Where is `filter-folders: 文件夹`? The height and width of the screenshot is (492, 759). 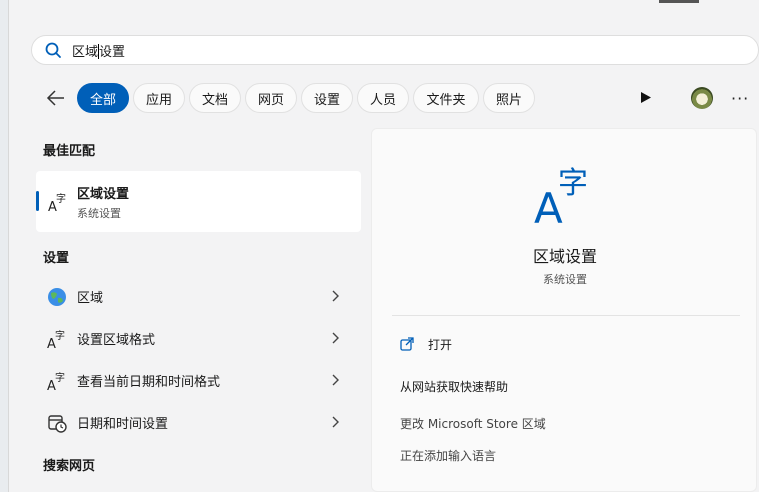
filter-folders: 文件夹 is located at coordinates (446, 98).